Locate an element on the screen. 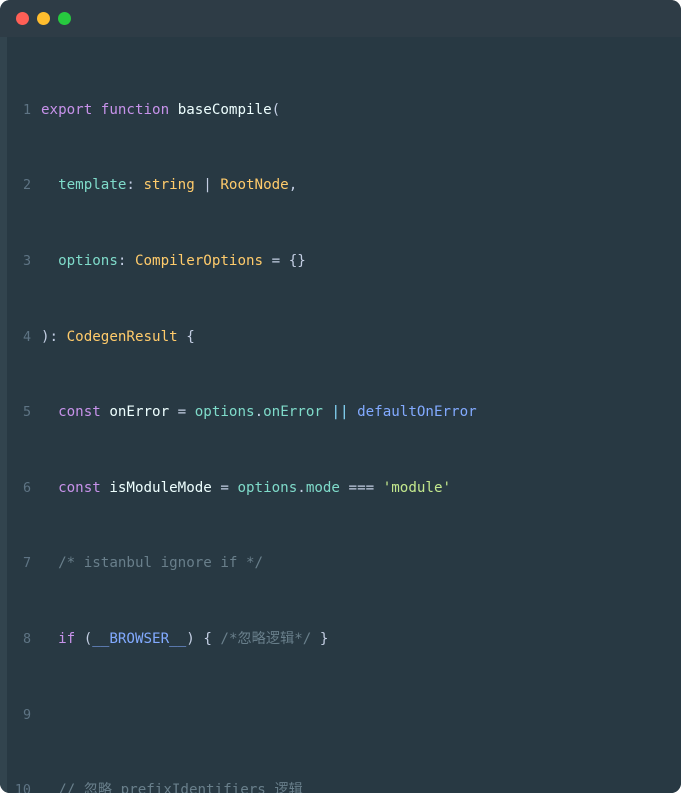 This screenshot has height=793, width=681. token-operator: === is located at coordinates (361, 487).